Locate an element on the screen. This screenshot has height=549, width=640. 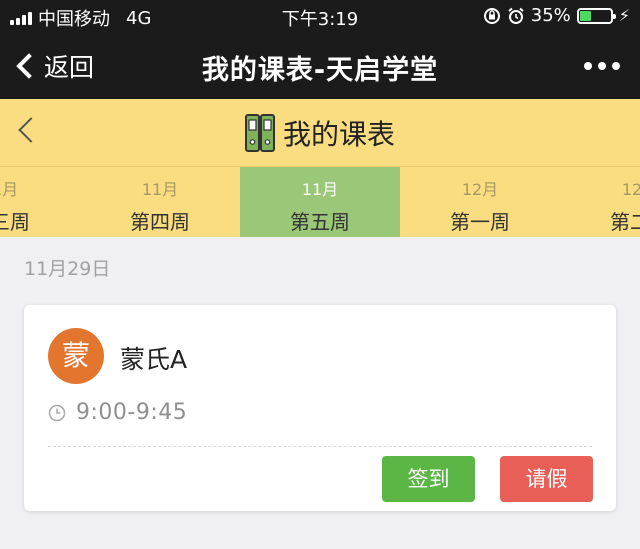
week-tab: 12月 第一周 is located at coordinates (480, 202).